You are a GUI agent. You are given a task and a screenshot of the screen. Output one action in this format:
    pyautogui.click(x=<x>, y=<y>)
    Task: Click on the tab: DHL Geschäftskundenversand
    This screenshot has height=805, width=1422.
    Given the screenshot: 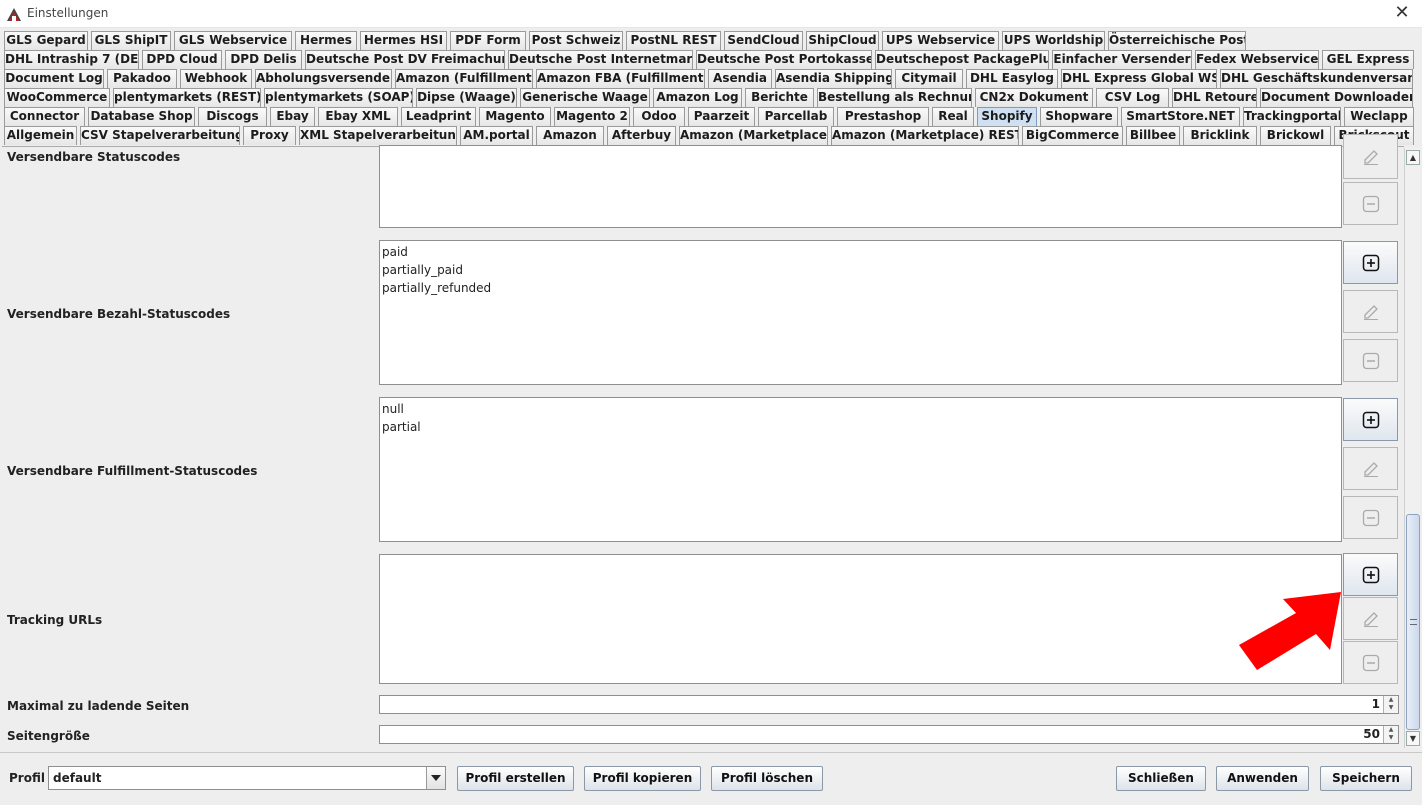 What is the action you would take?
    pyautogui.click(x=1316, y=78)
    